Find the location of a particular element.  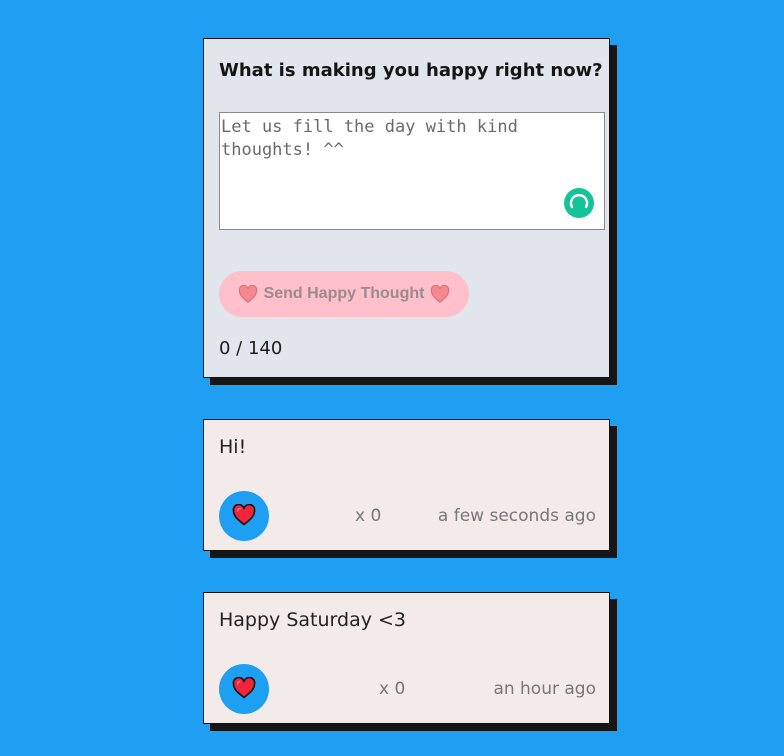

send-happy-thought-button: Send Happy Thought is located at coordinates (344, 294).